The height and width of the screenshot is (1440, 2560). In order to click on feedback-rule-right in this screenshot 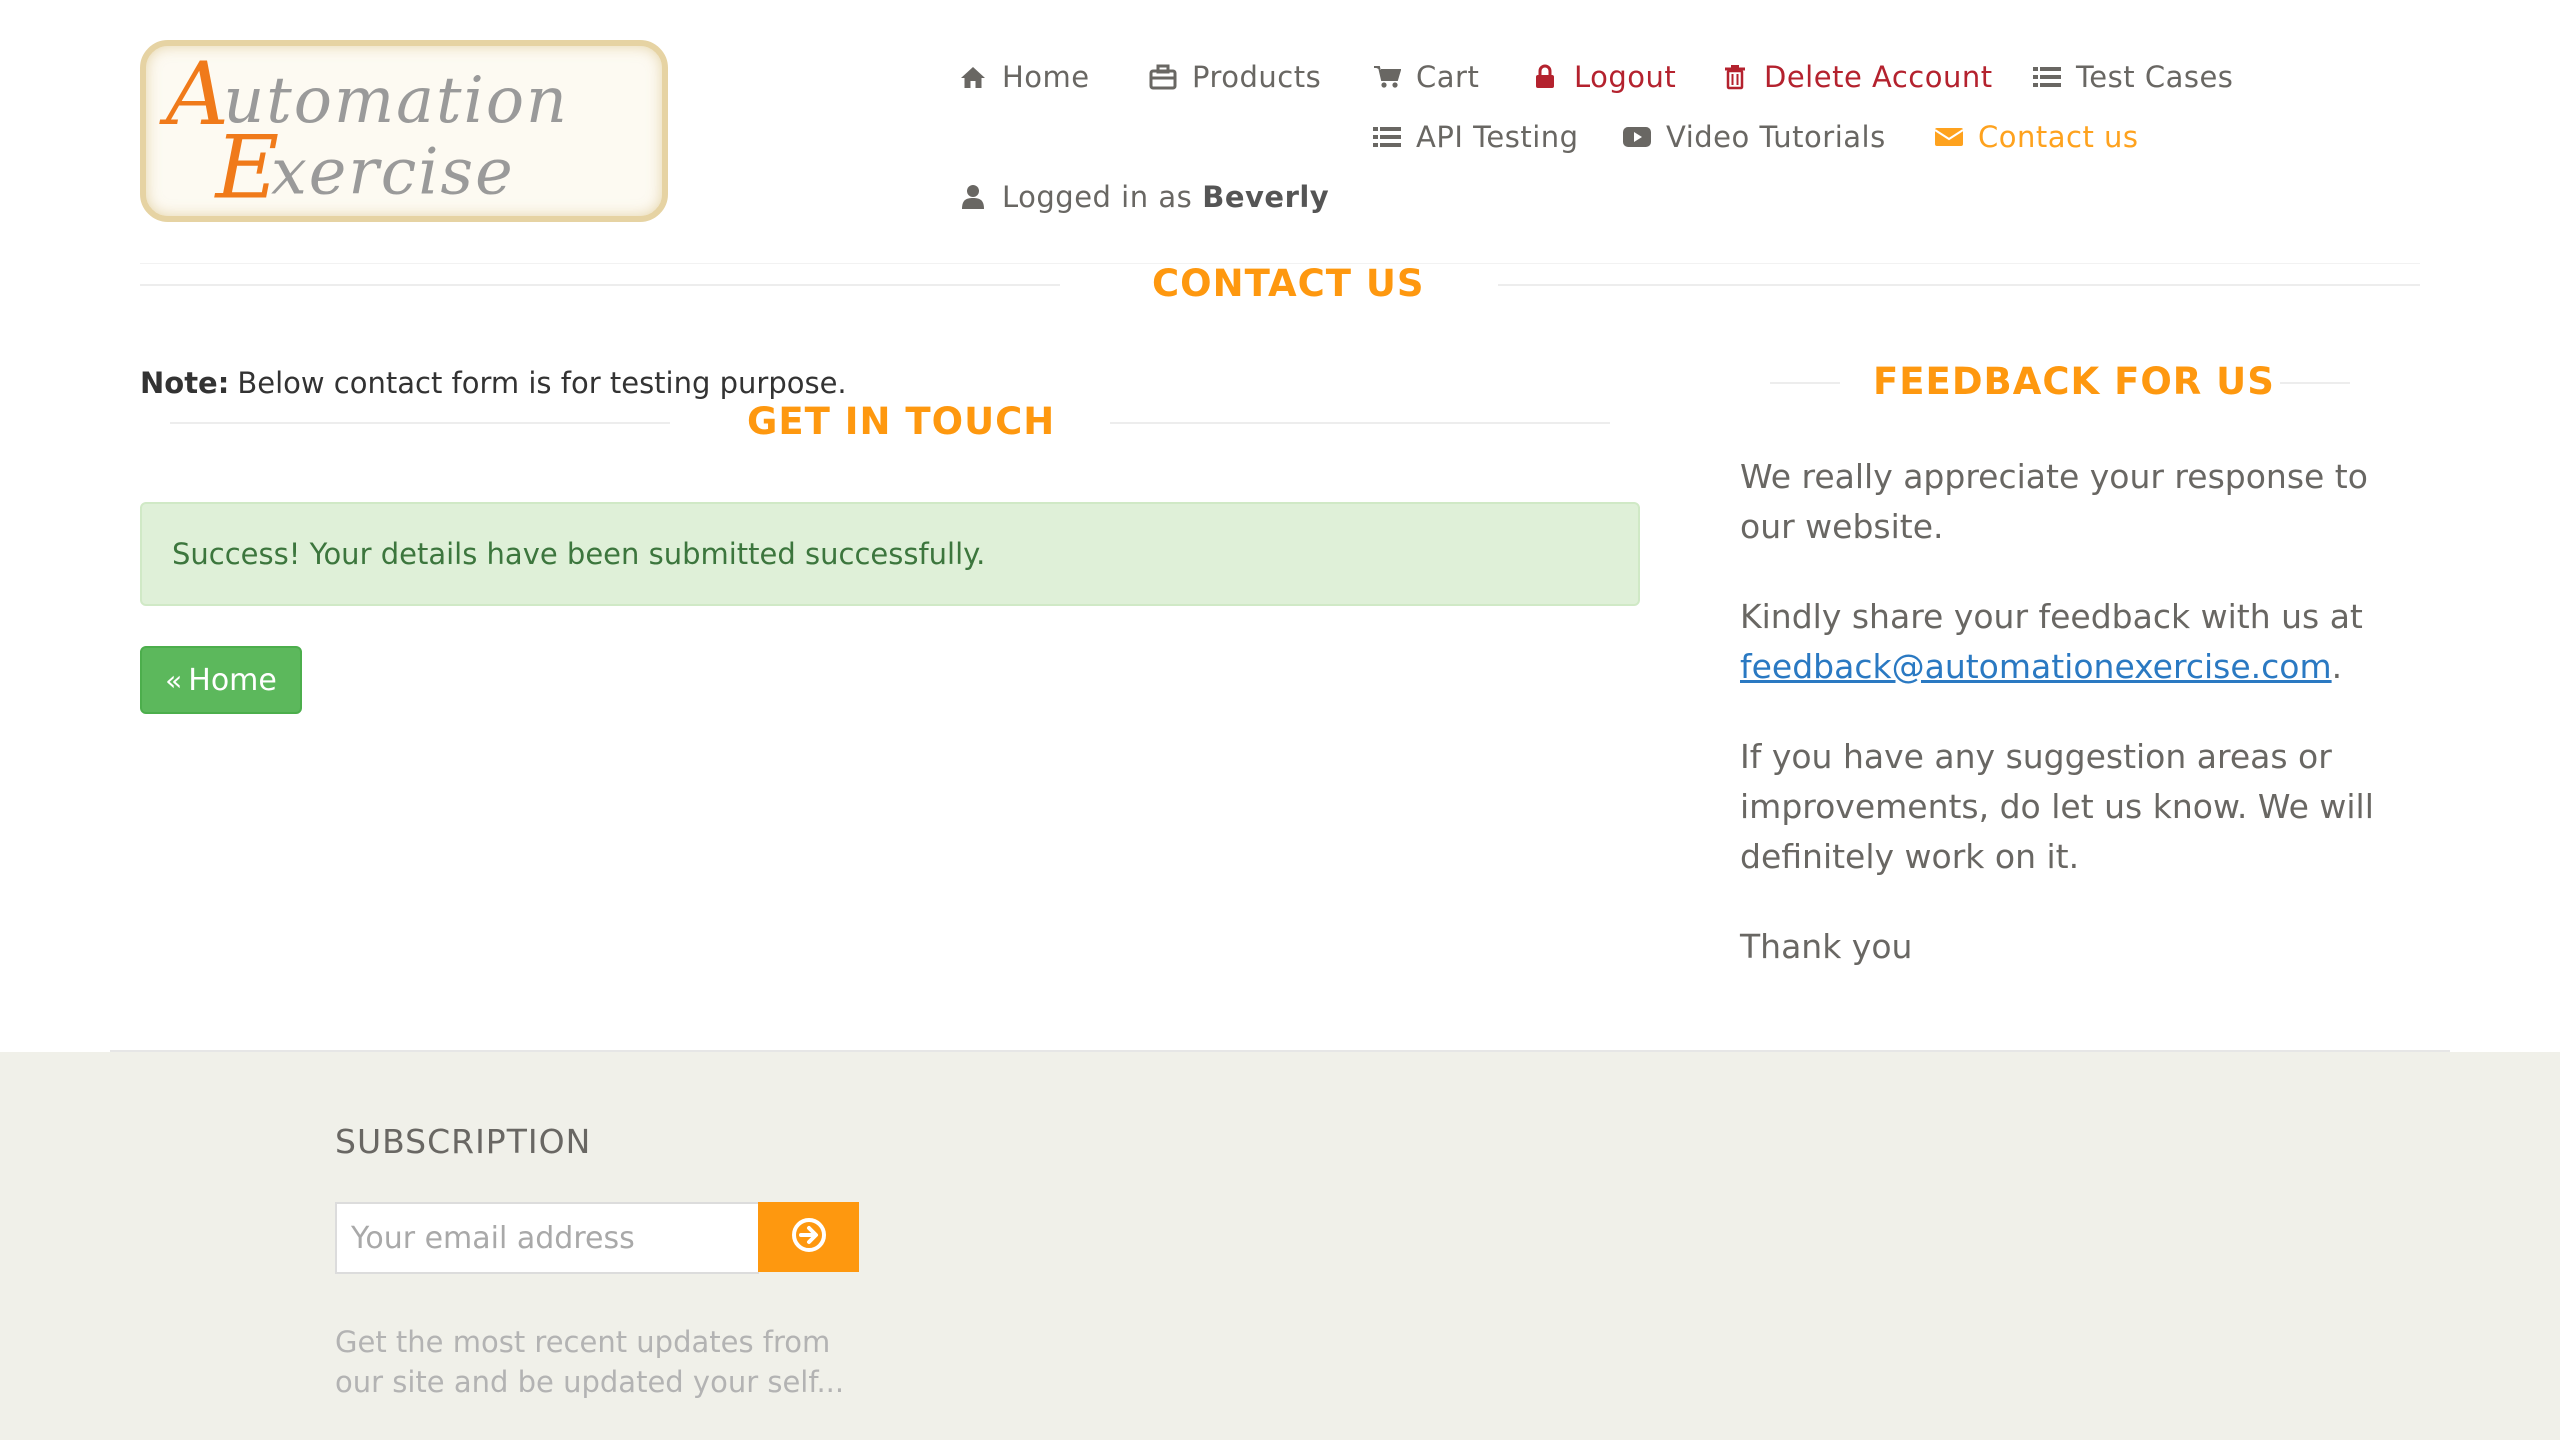, I will do `click(2315, 383)`.